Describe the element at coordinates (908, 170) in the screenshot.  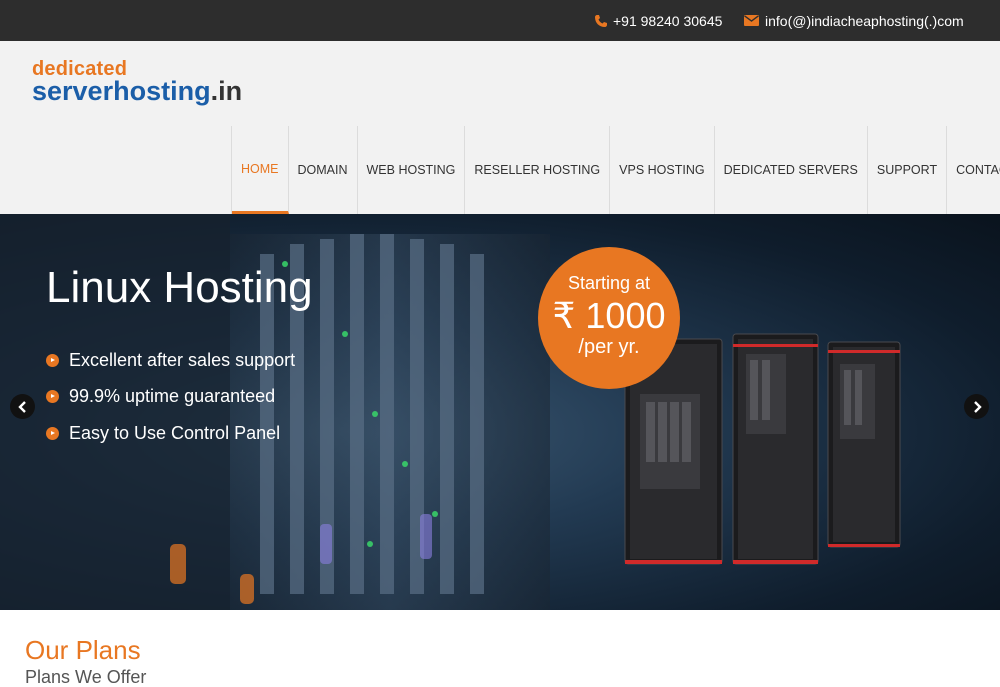
I see `nav-support: SUPPORT` at that location.